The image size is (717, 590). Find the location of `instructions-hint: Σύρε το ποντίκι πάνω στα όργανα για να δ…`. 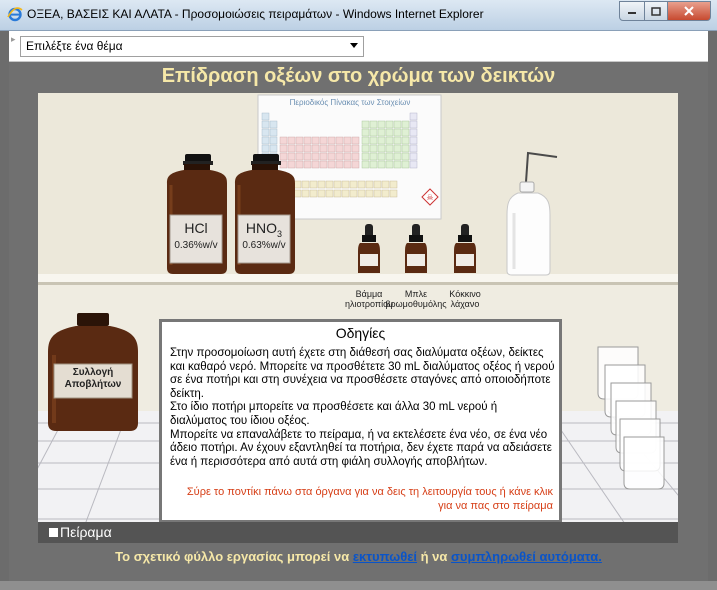

instructions-hint: Σύρε το ποντίκι πάνω στα όργανα για να δ… is located at coordinates (363, 499).